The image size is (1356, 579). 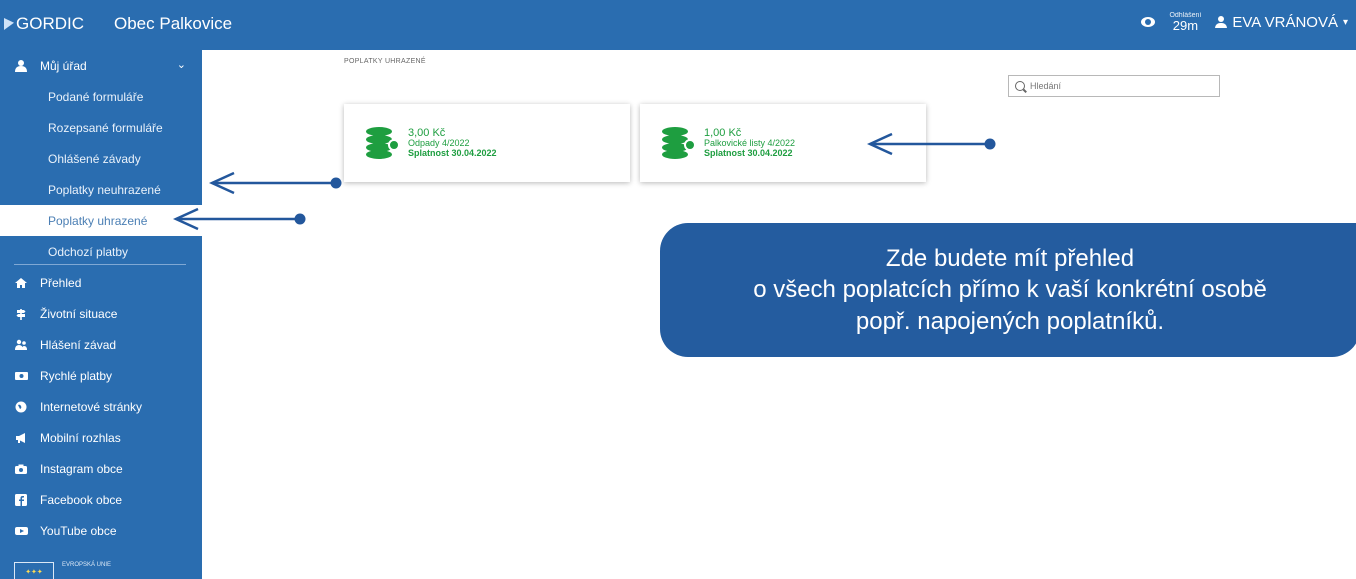 What do you see at coordinates (1010, 259) in the screenshot?
I see `callout-line-1: Zde budete mít přehled` at bounding box center [1010, 259].